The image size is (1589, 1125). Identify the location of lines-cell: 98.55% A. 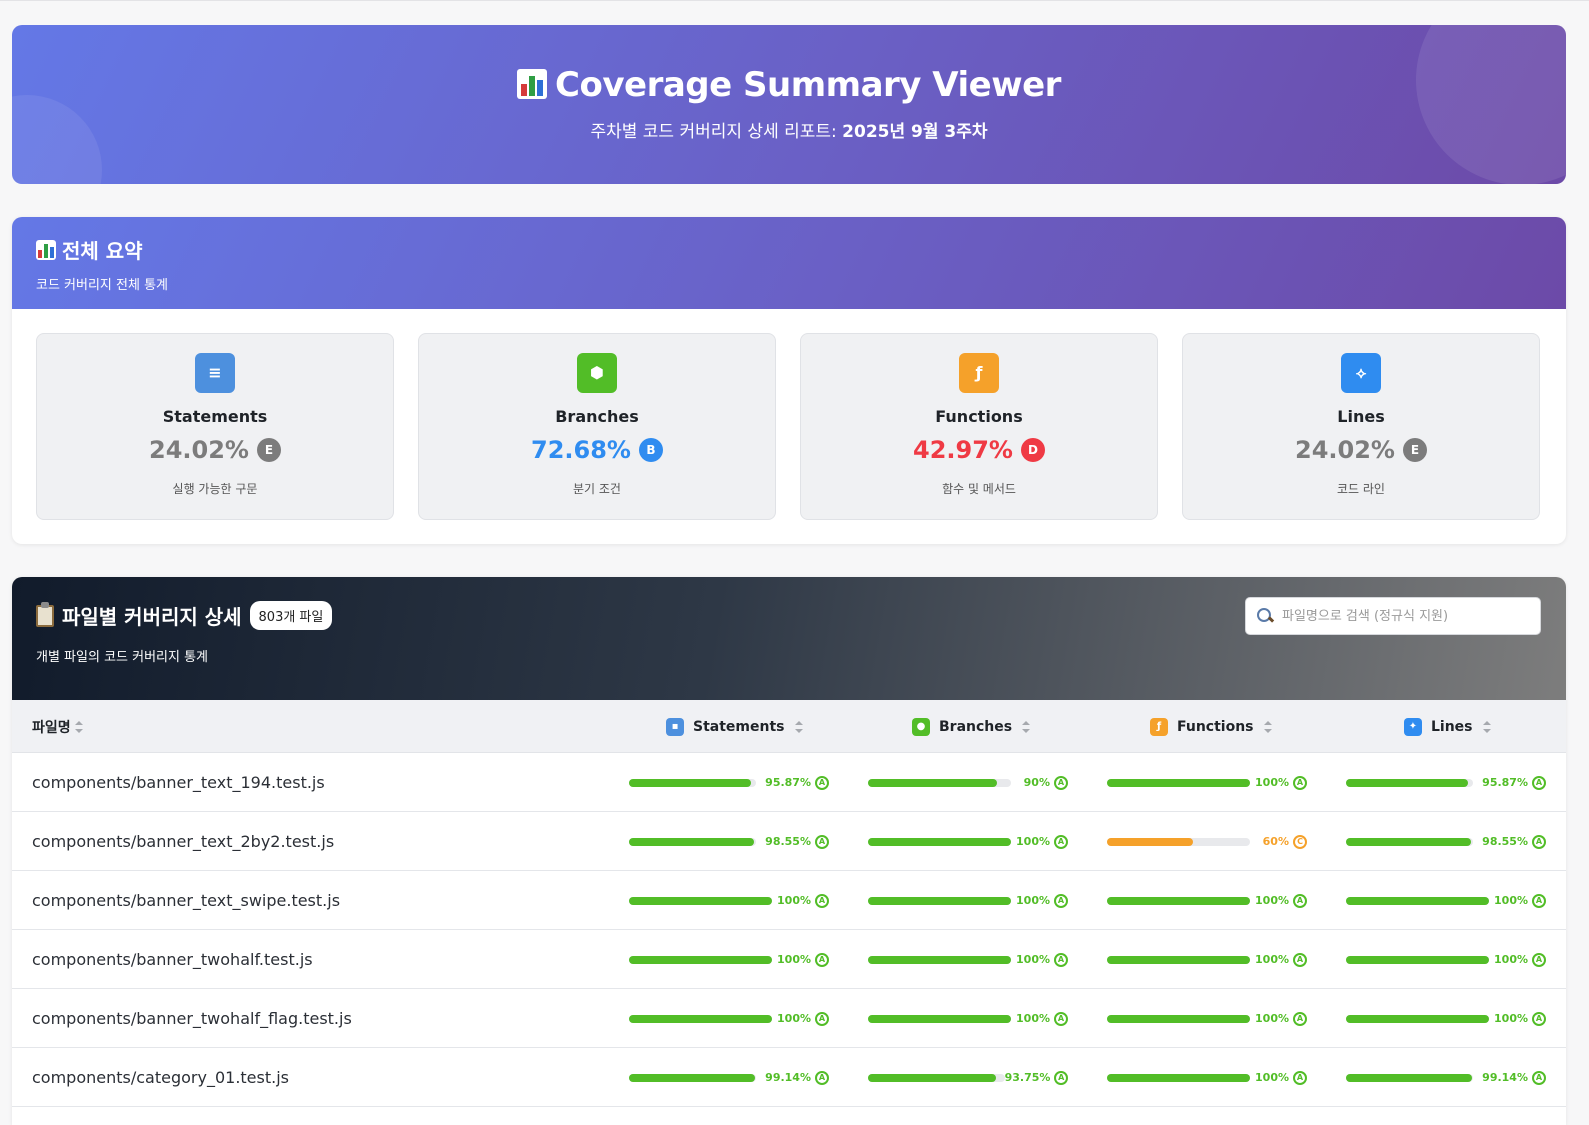
(1446, 841).